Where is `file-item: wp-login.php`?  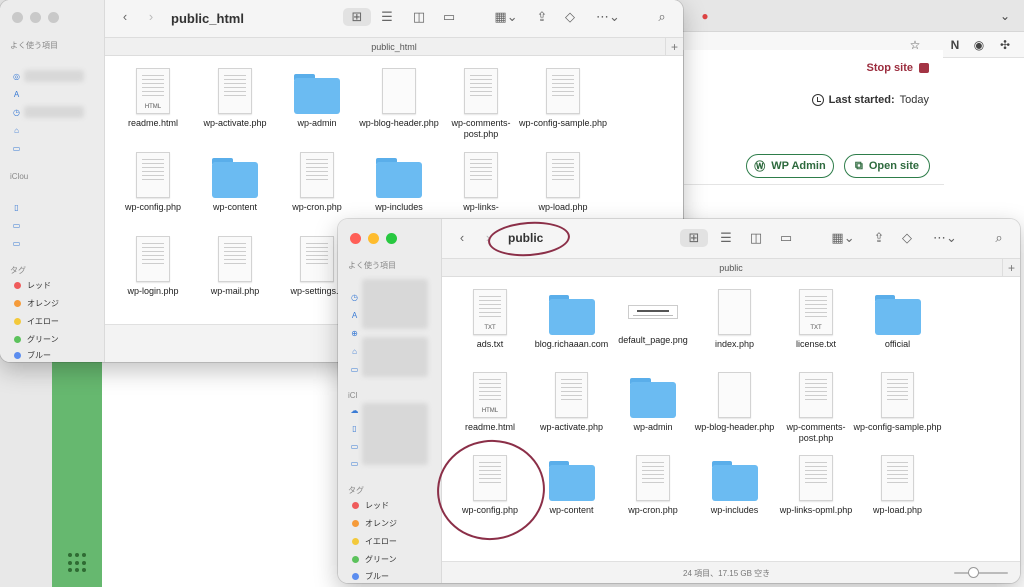 file-item: wp-login.php is located at coordinates (153, 266).